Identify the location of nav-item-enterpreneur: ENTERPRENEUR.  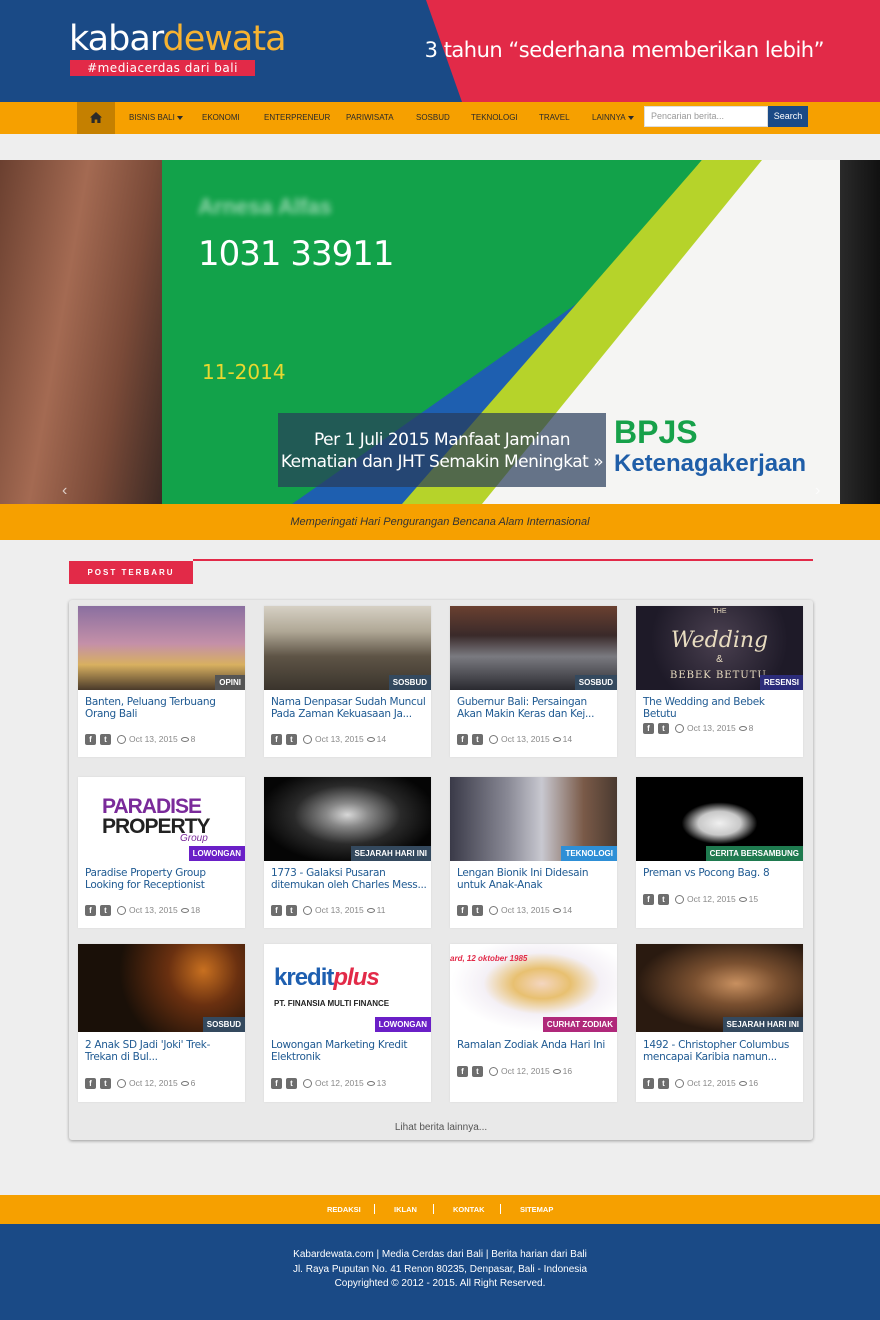
(297, 118).